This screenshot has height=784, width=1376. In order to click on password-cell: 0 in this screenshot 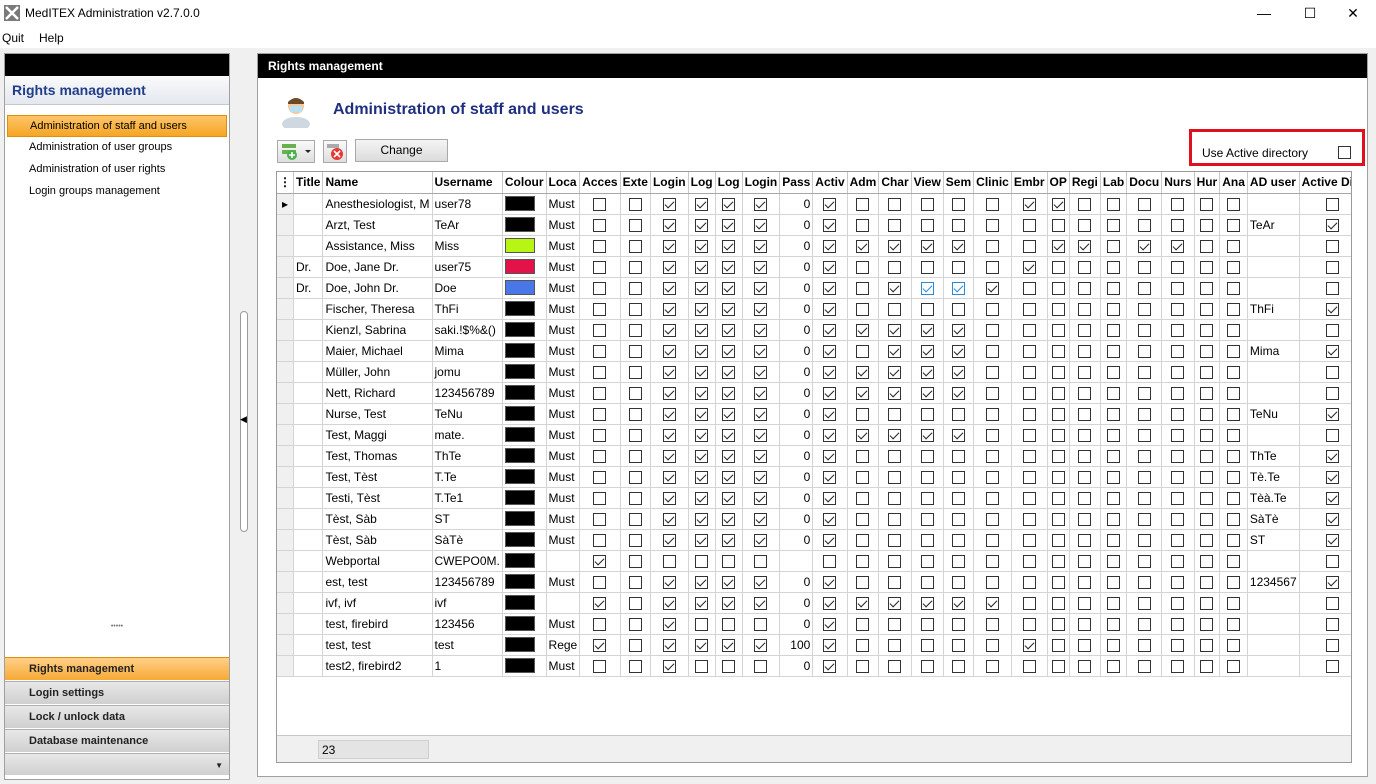, I will do `click(796, 666)`.